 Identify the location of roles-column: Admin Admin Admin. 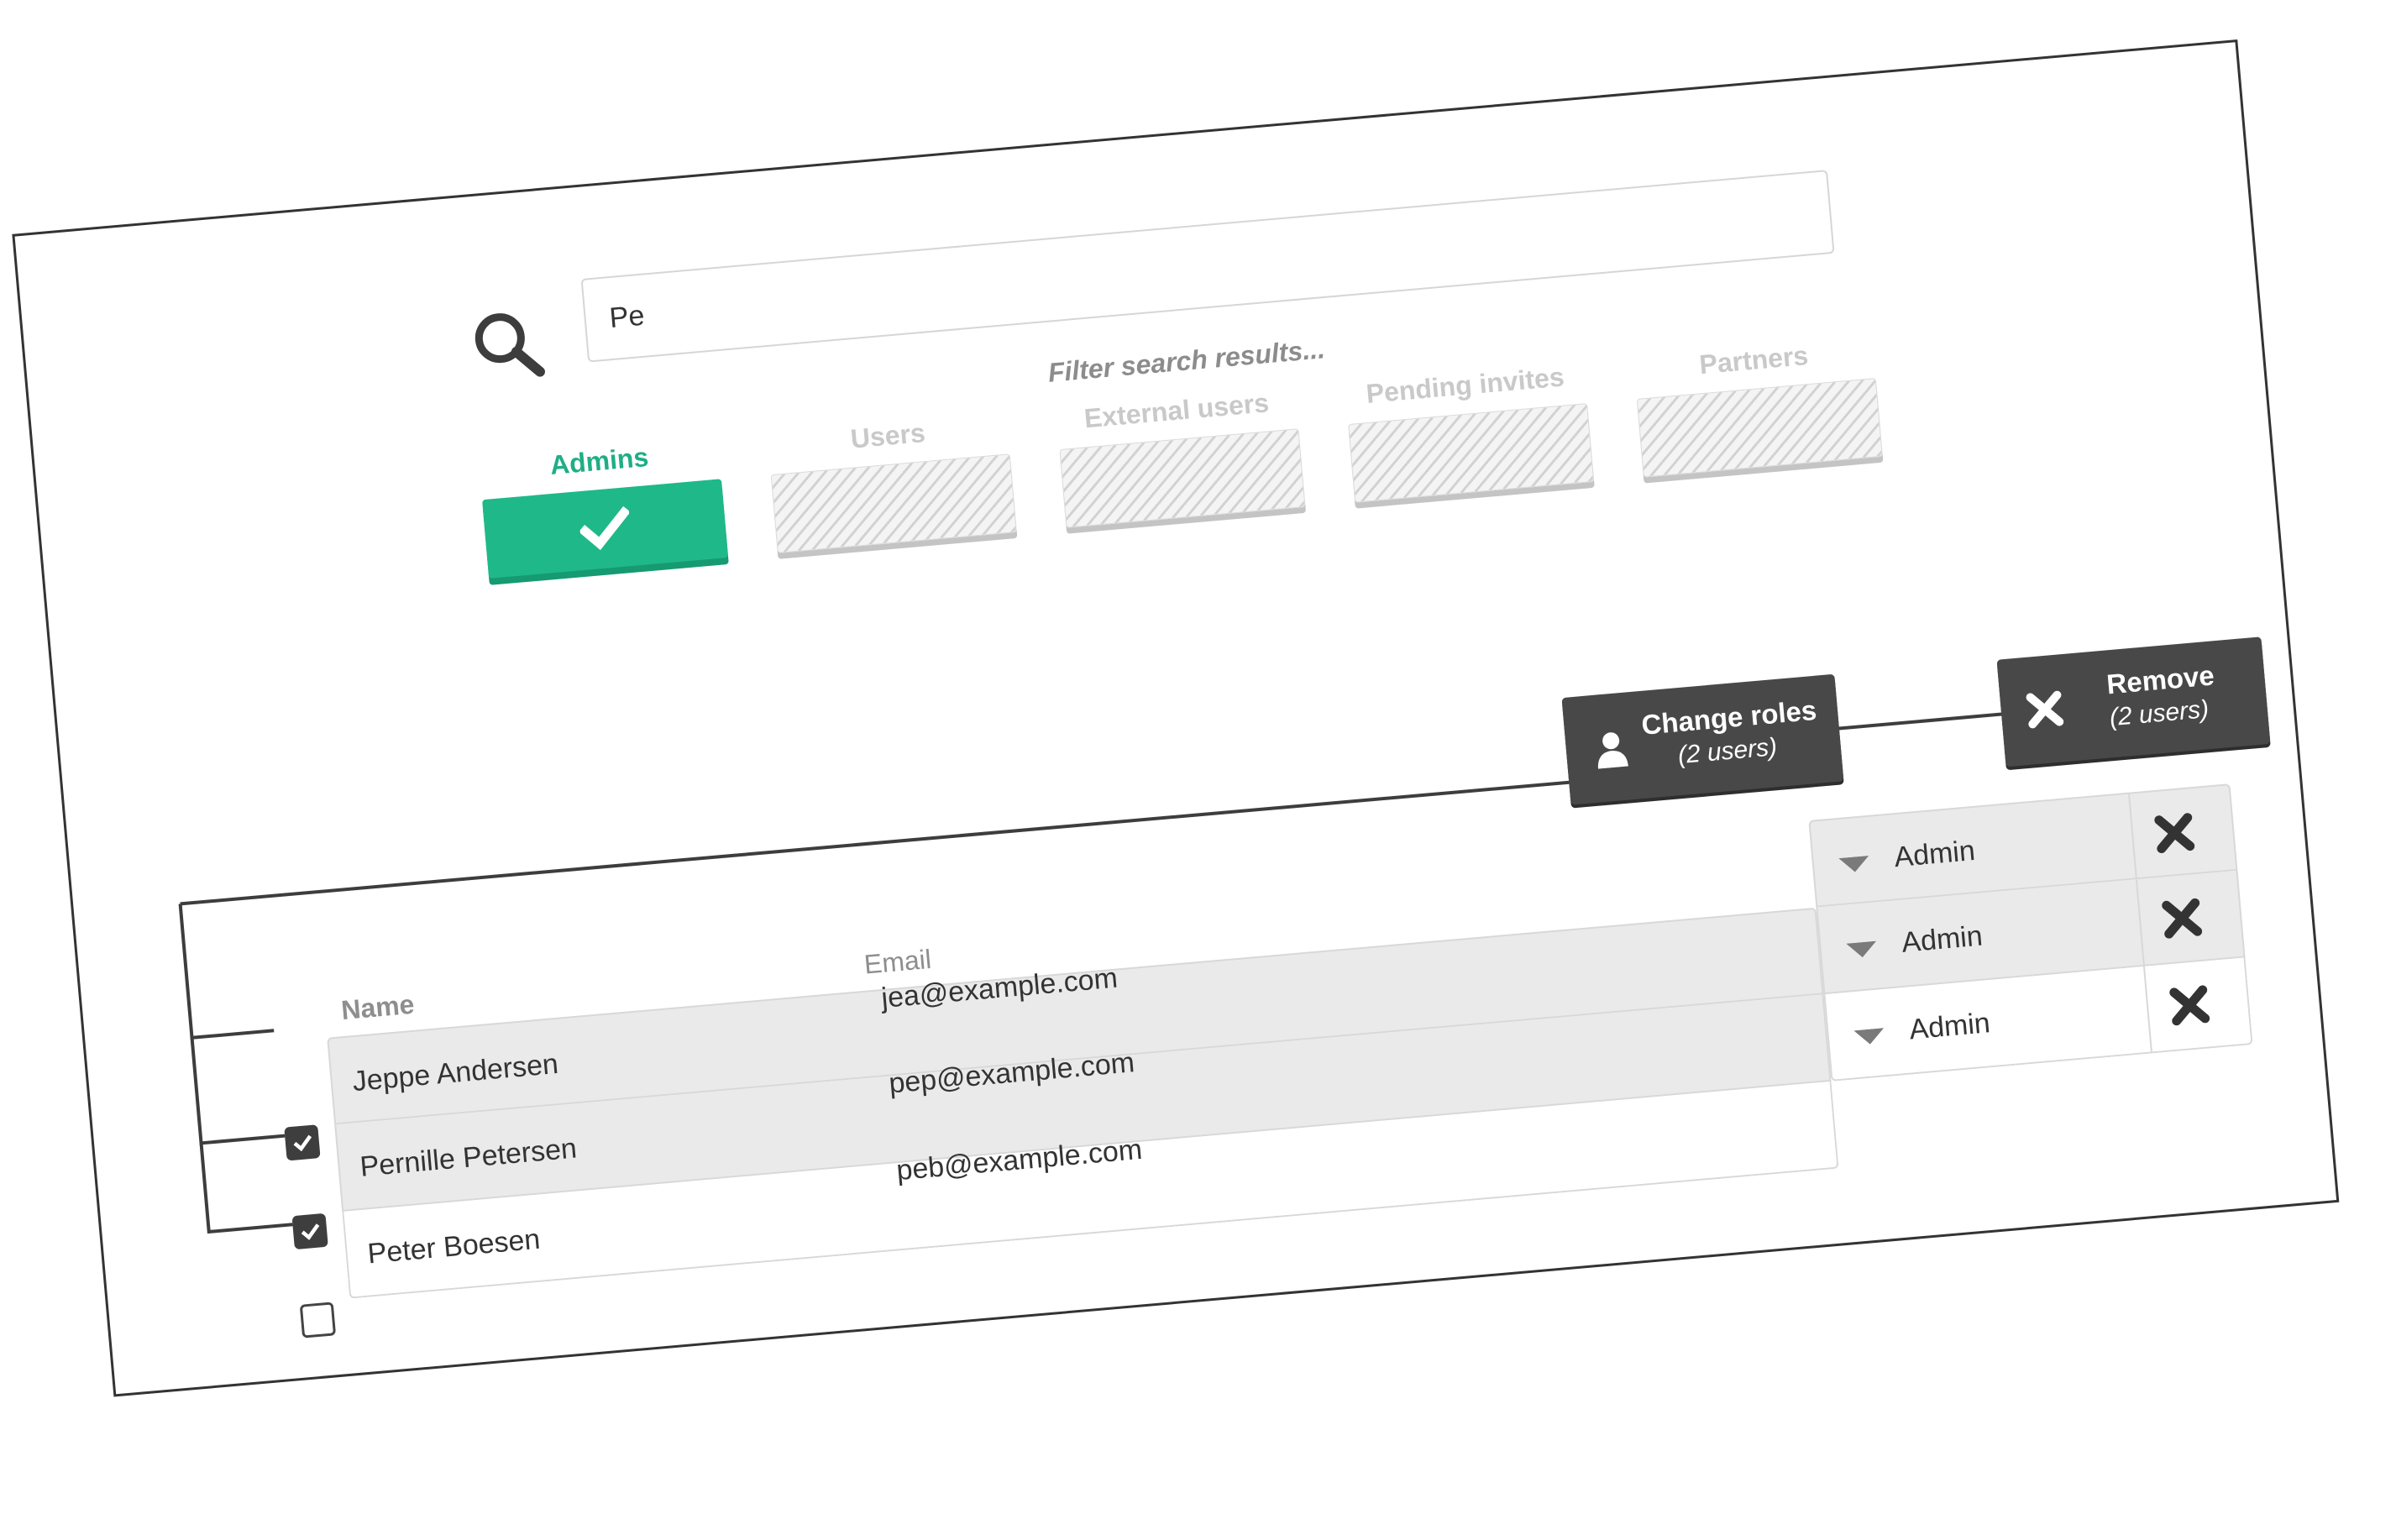
(2030, 932).